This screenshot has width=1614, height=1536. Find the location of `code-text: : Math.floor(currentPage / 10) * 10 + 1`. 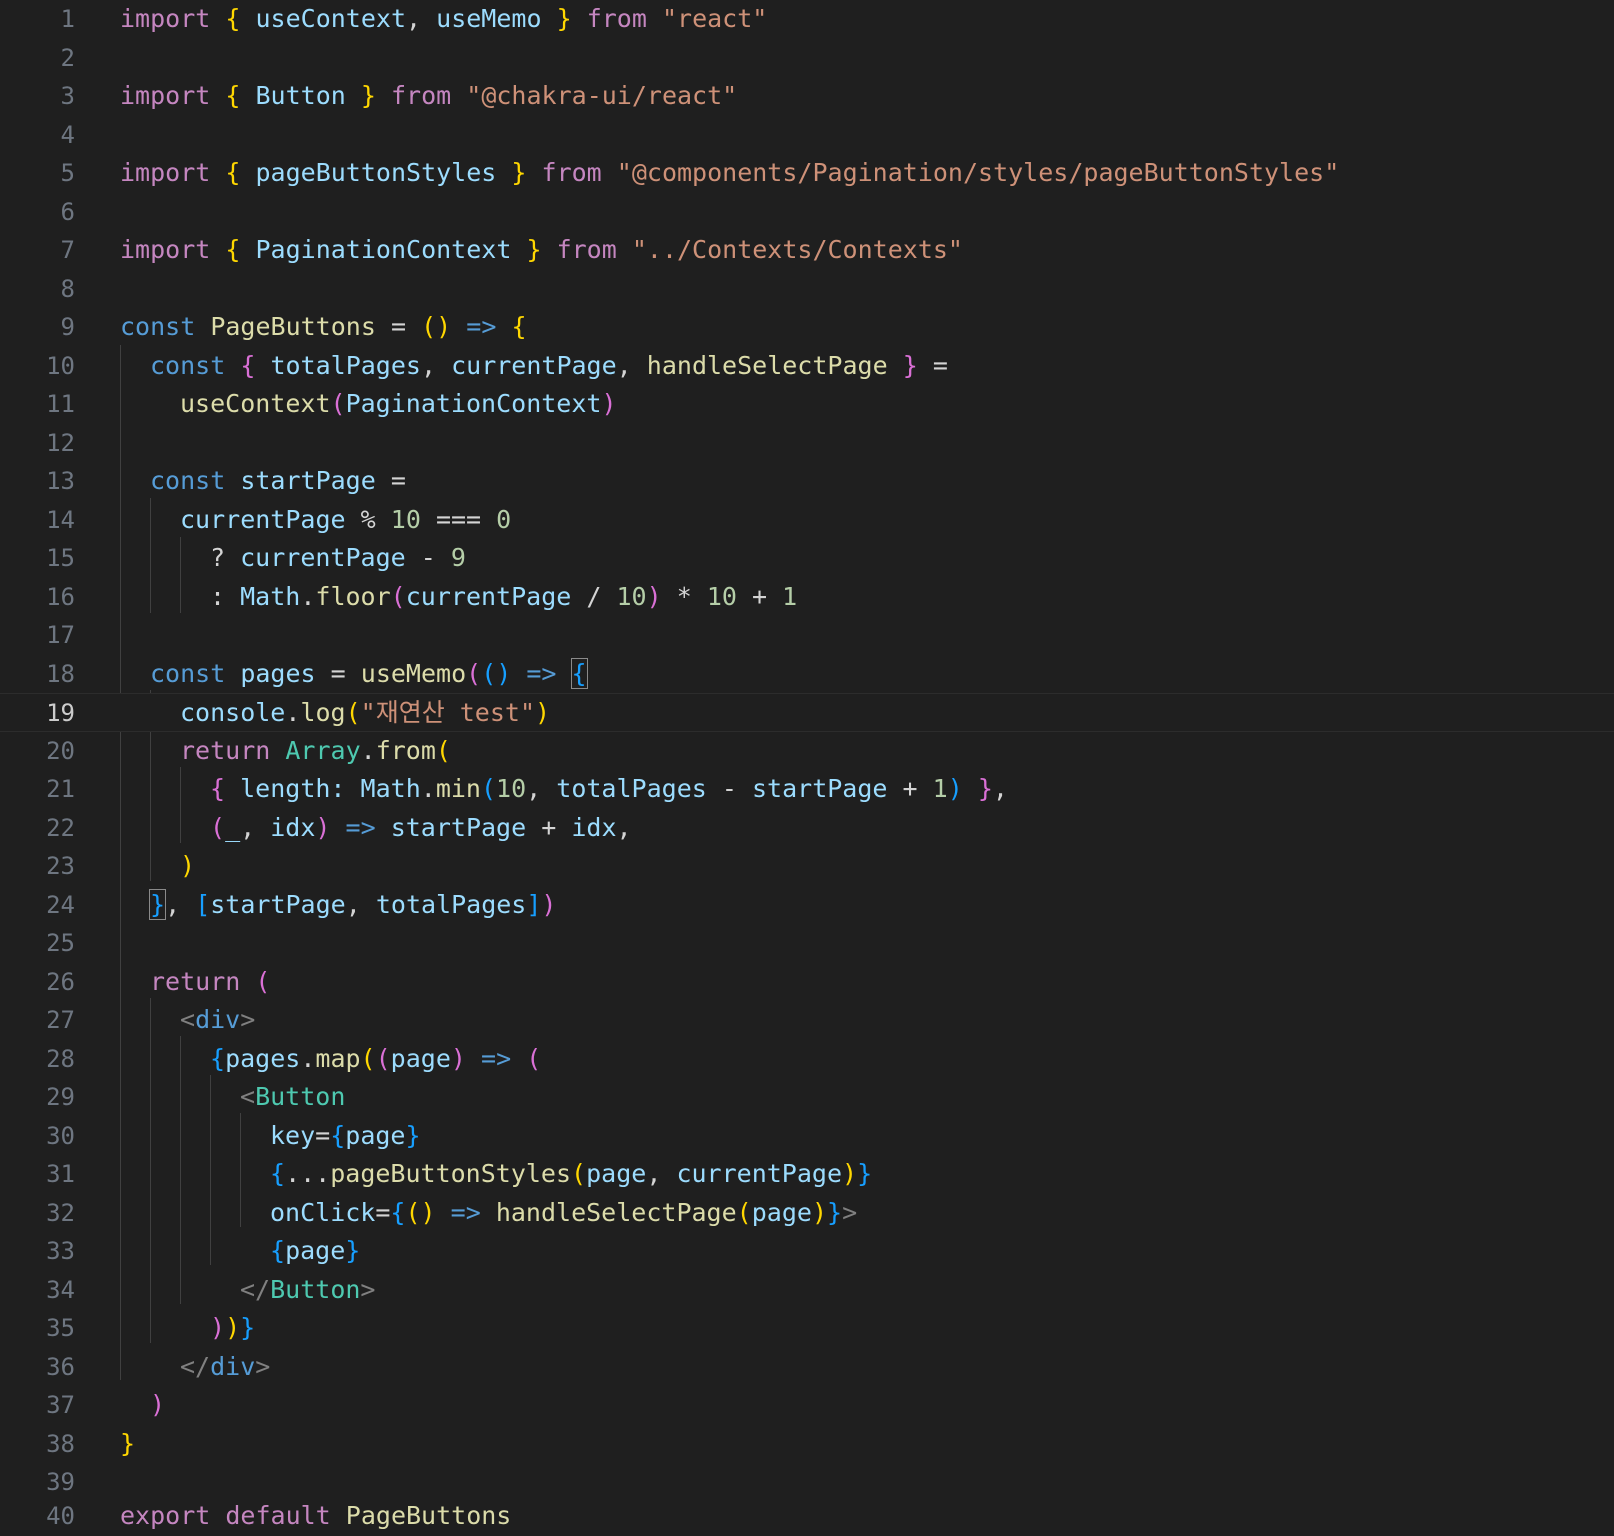

code-text: : Math.floor(currentPage / 10) * 10 + 1 is located at coordinates (503, 597).